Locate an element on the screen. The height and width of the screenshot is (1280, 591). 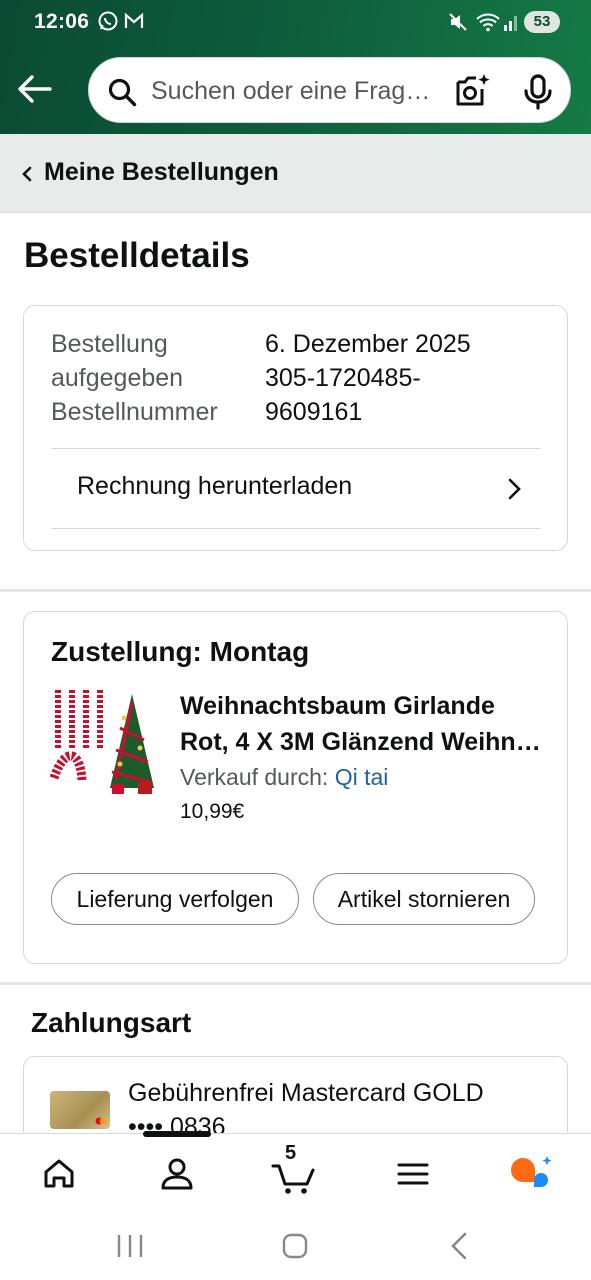
home-system-icon is located at coordinates (295, 1246).